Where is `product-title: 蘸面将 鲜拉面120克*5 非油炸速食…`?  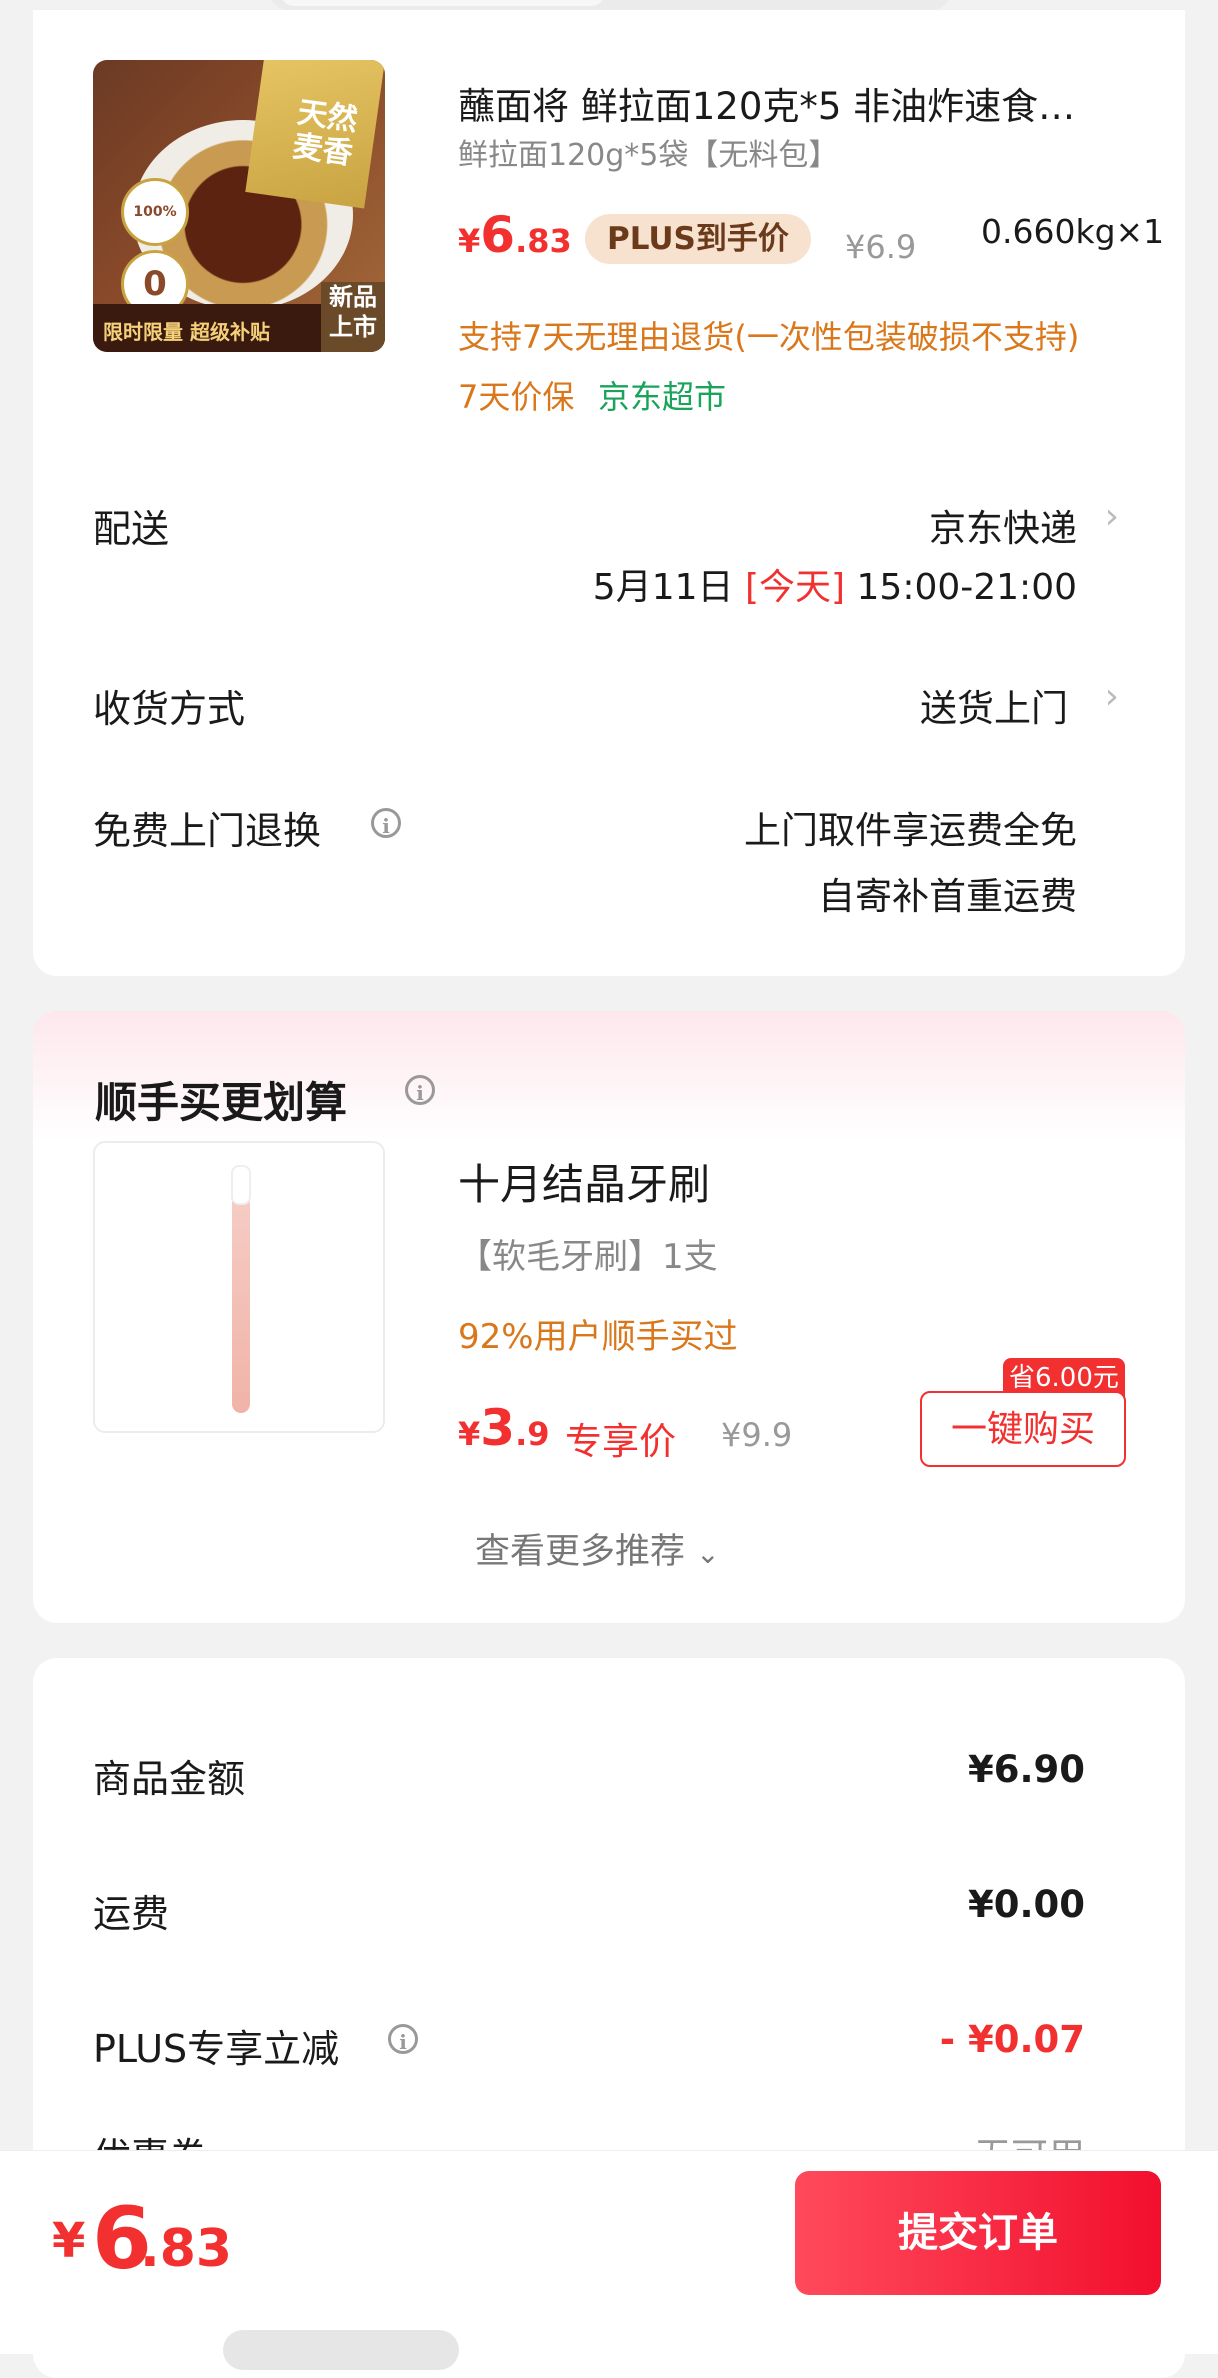 product-title: 蘸面将 鲜拉面120克*5 非油炸速食… is located at coordinates (808, 103).